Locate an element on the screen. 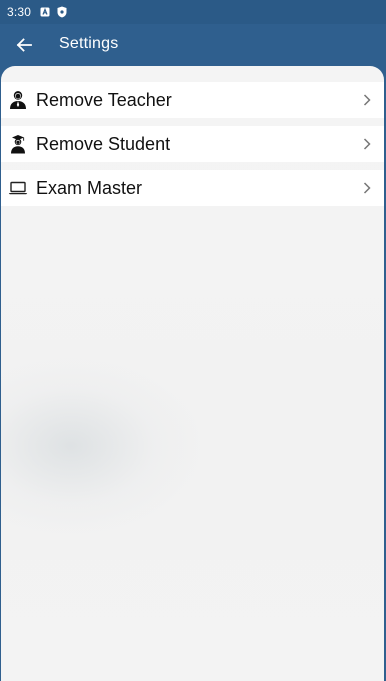 The width and height of the screenshot is (386, 681). menu-item-label: Remove Student is located at coordinates (103, 143).